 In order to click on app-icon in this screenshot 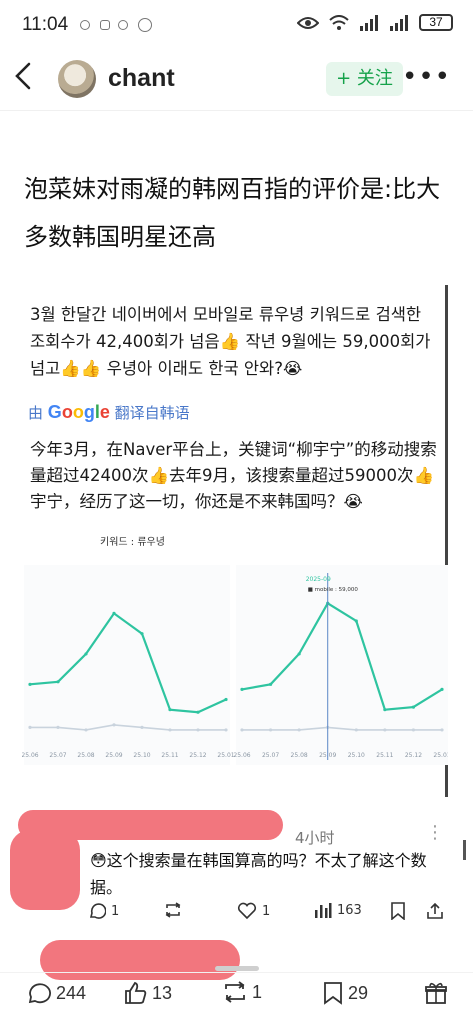, I will do `click(105, 25)`.